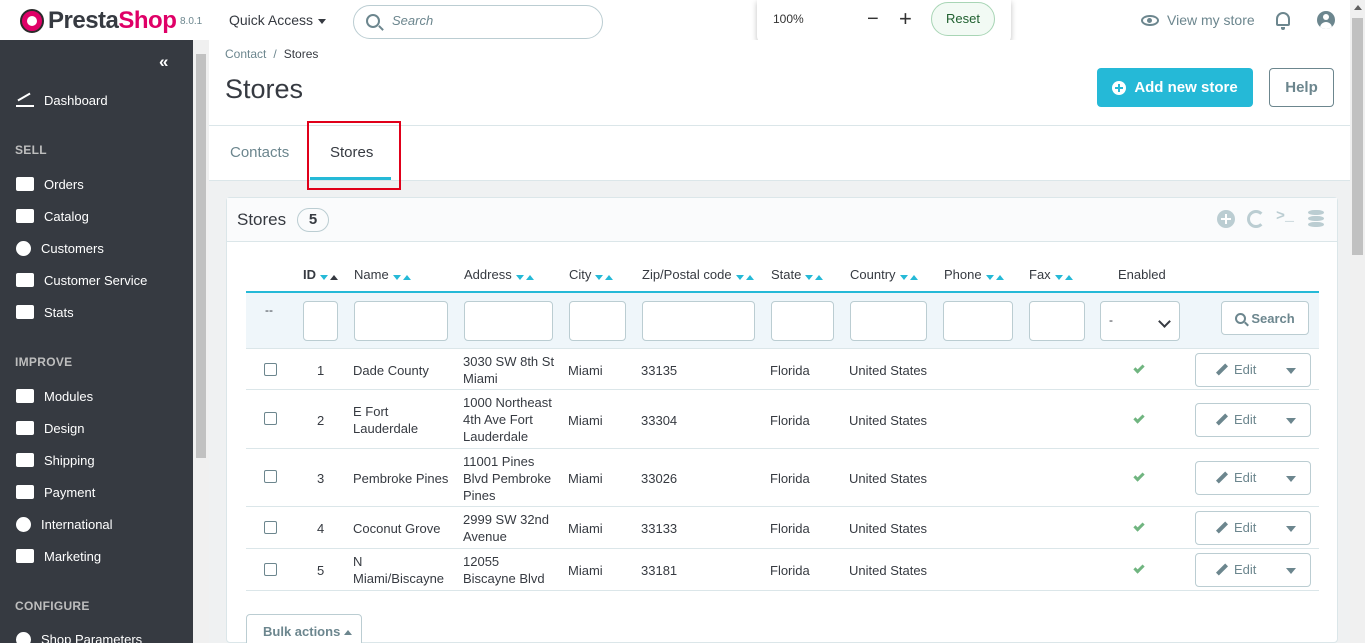 The image size is (1365, 643). Describe the element at coordinates (277, 20) in the screenshot. I see `quick-access-dropdown: Quick Access` at that location.